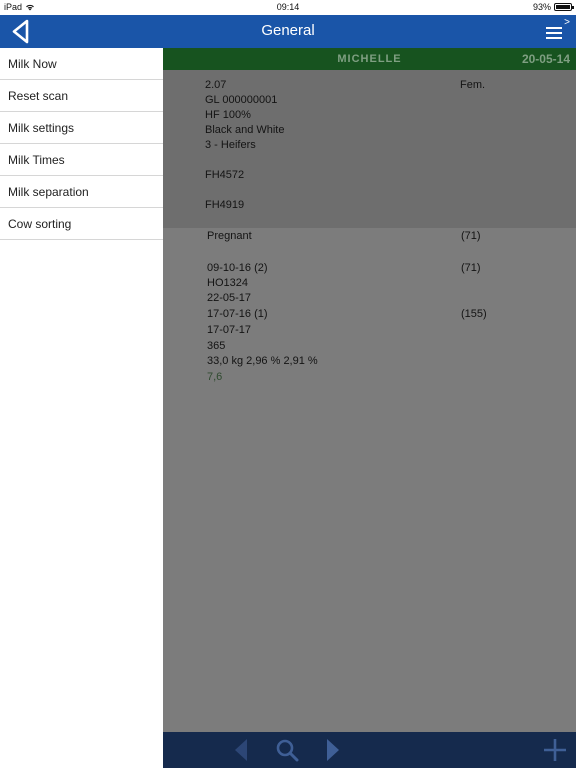 This screenshot has height=768, width=576. I want to click on bull-code: HO1324, so click(227, 283).